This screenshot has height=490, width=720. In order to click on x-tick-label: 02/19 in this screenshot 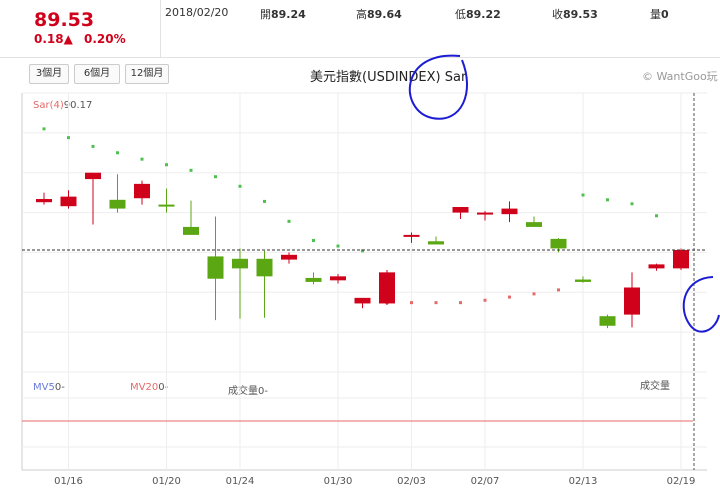, I will do `click(681, 481)`.